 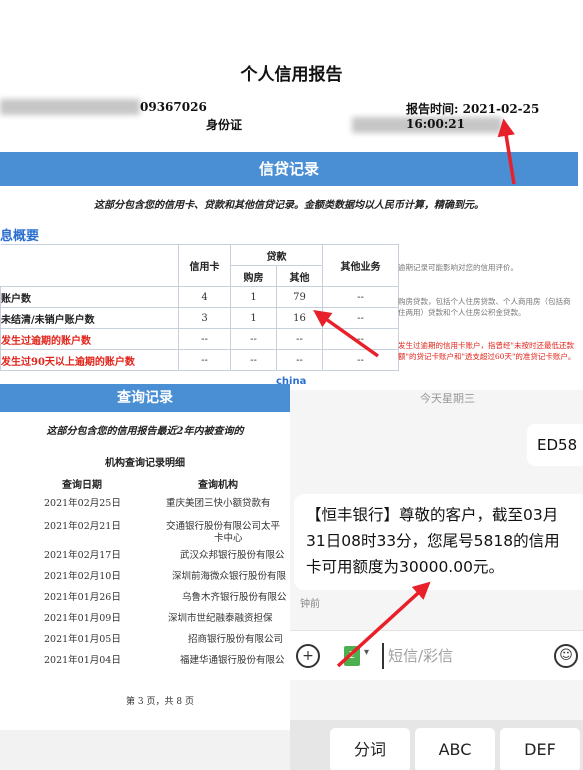 I want to click on query-date: 2021年01月09日, so click(x=82, y=618).